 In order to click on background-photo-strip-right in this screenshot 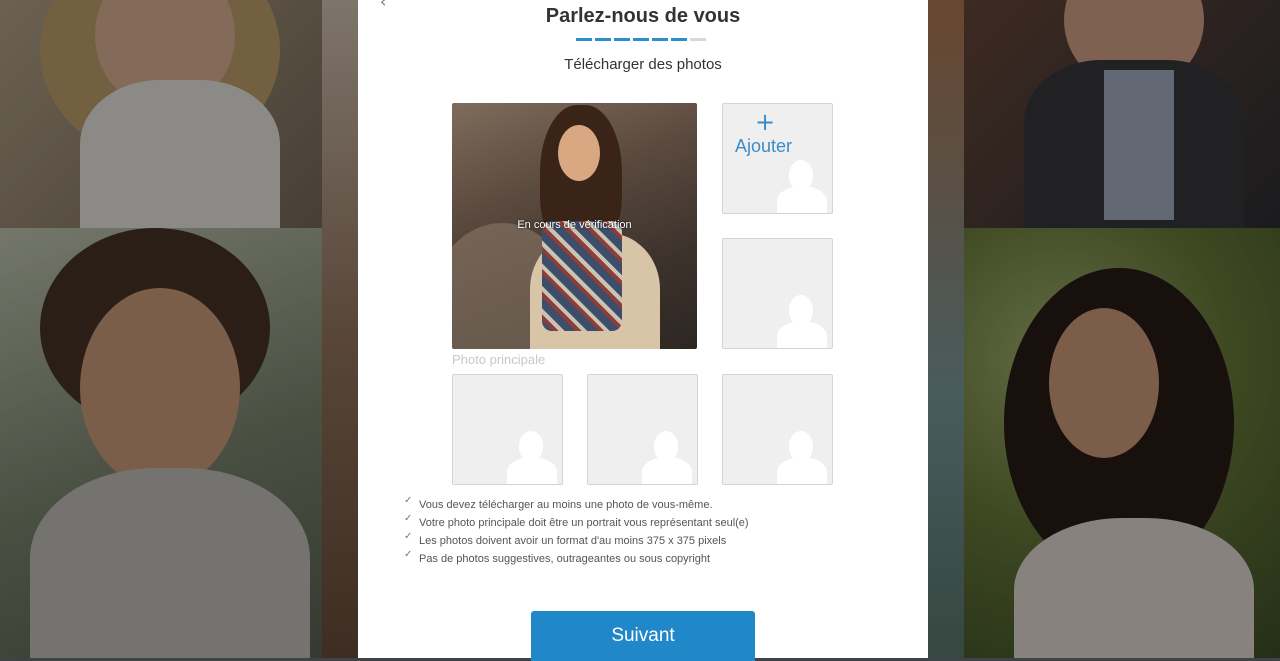, I will do `click(946, 329)`.